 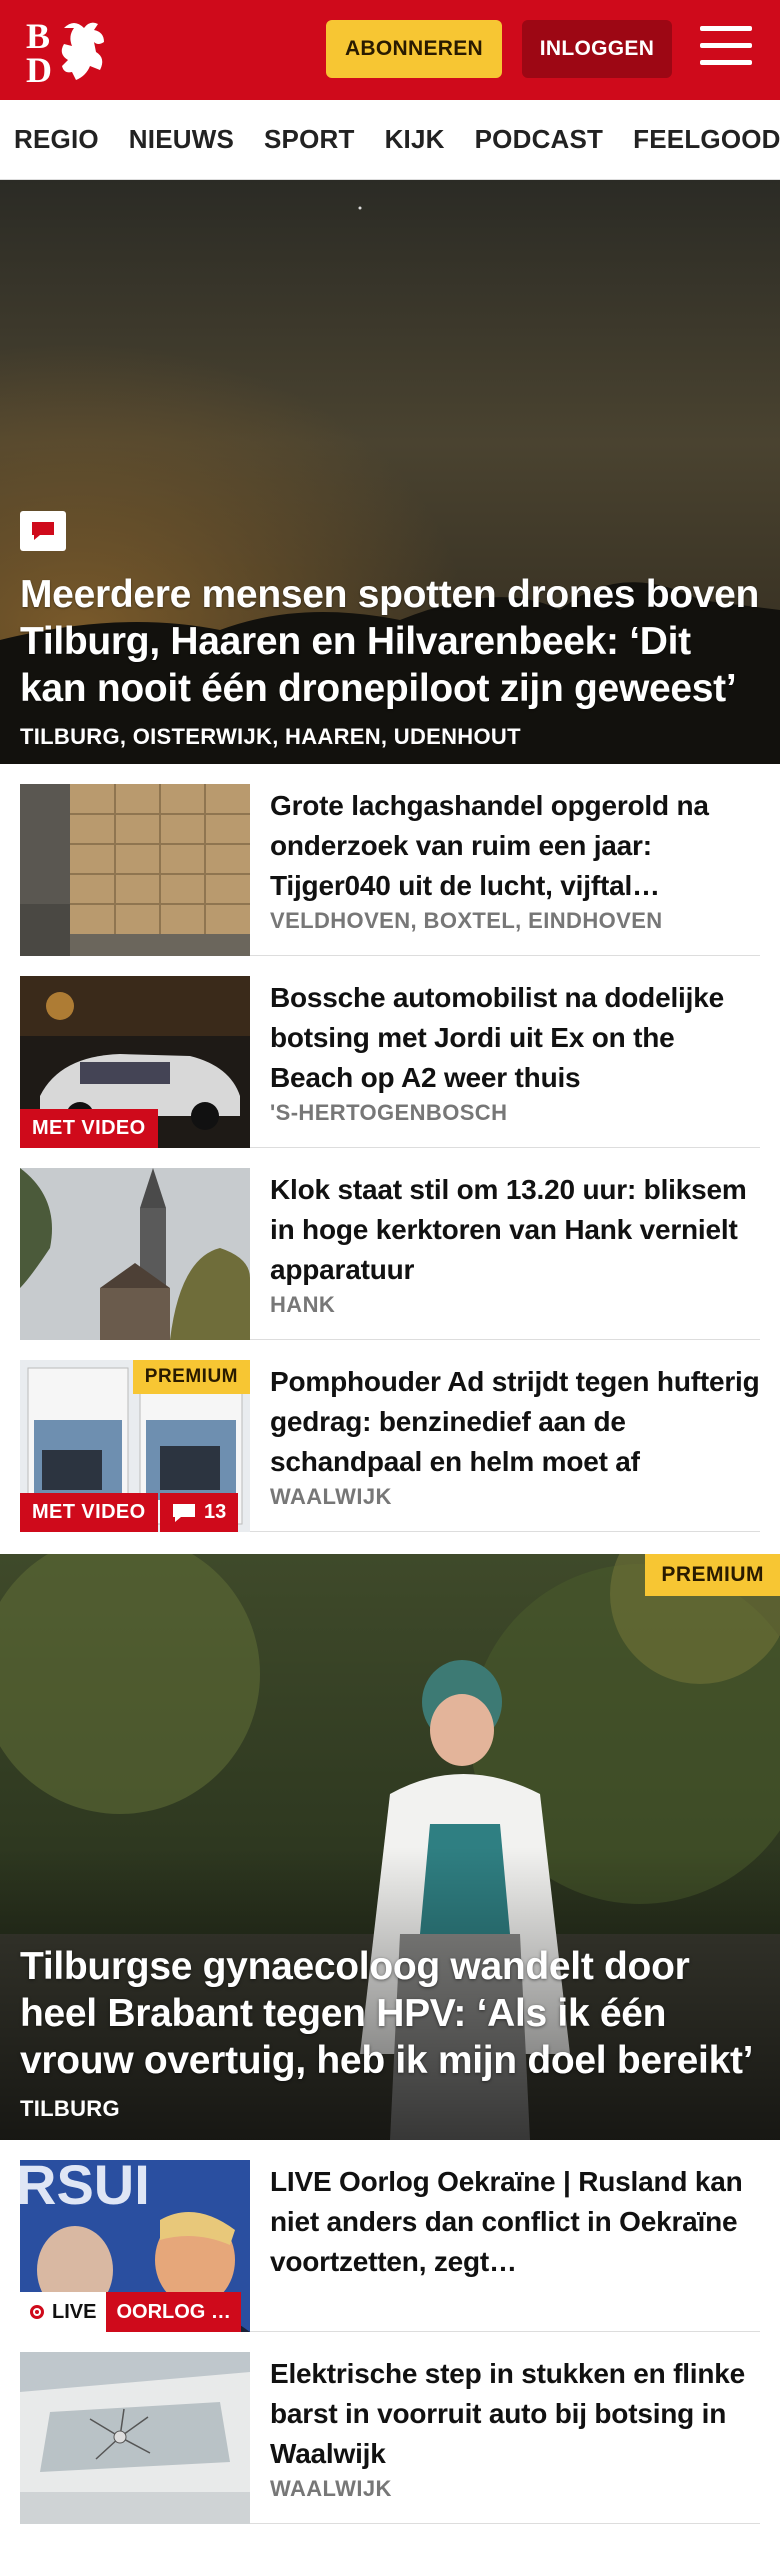 I want to click on comment-count: 13, so click(x=215, y=1512).